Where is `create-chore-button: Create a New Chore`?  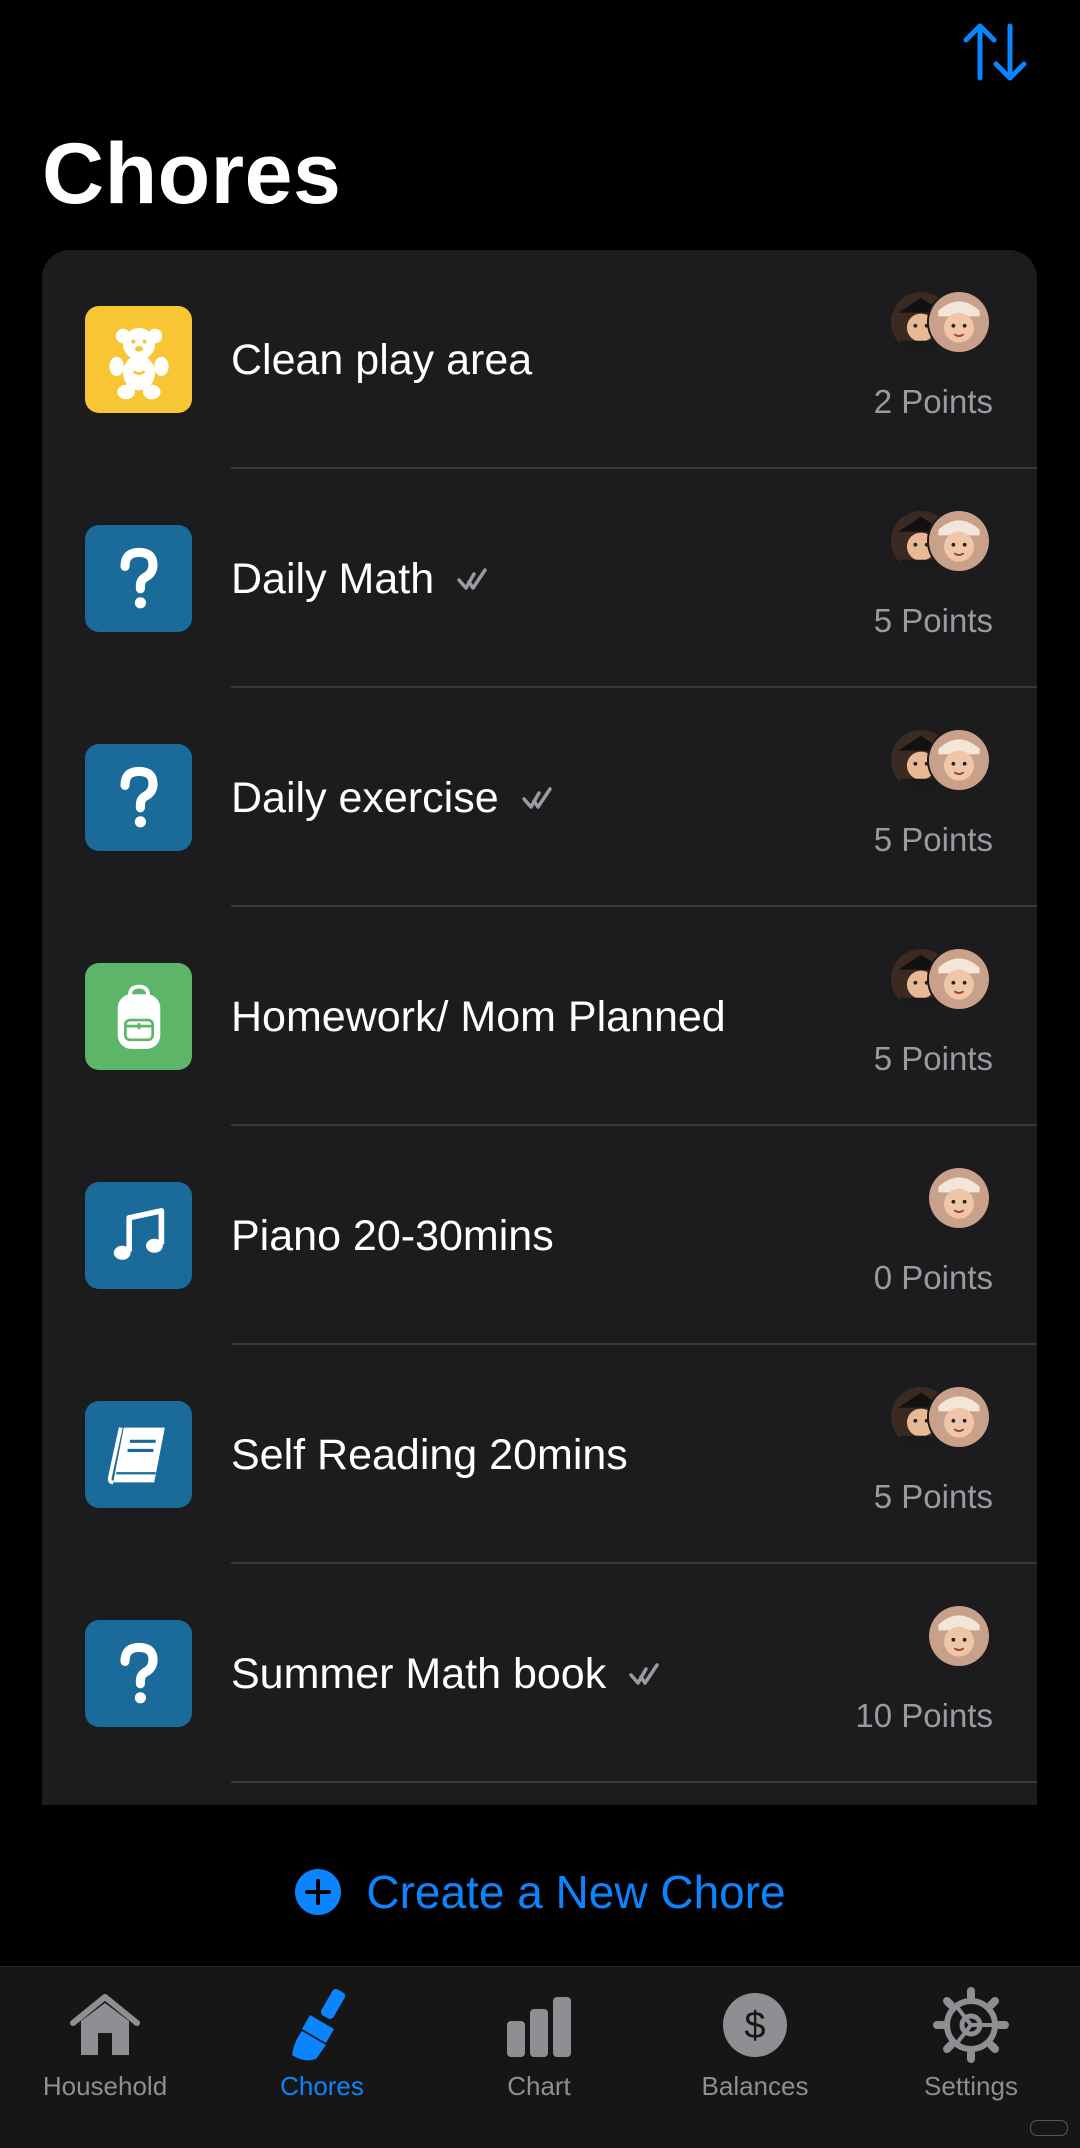 create-chore-button: Create a New Chore is located at coordinates (540, 1892).